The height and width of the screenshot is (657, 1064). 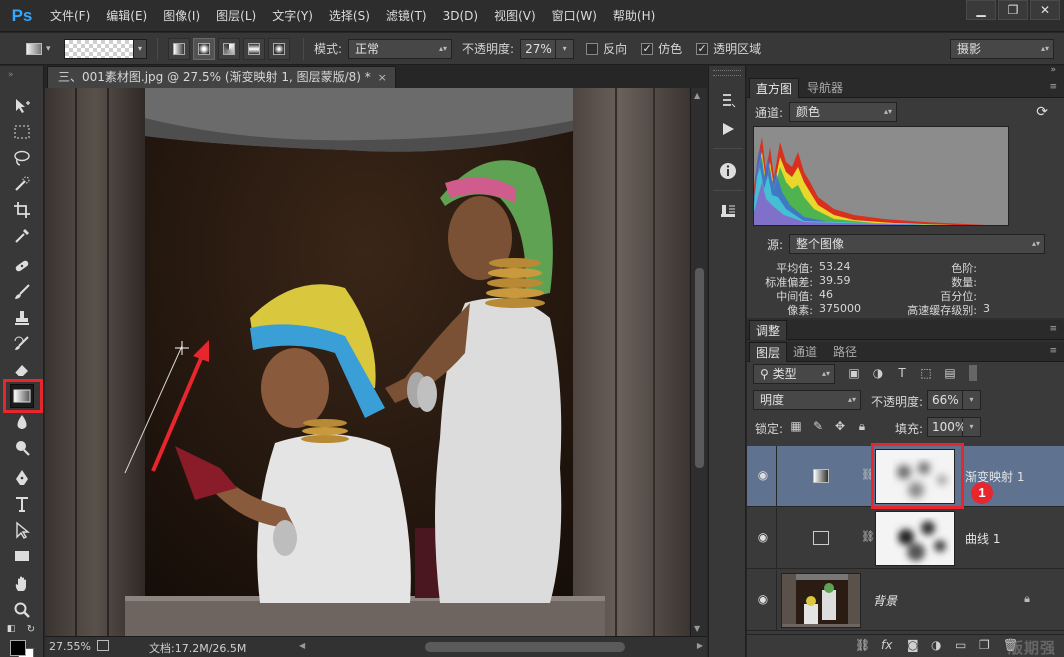 I want to click on pen-tool, so click(x=22, y=478).